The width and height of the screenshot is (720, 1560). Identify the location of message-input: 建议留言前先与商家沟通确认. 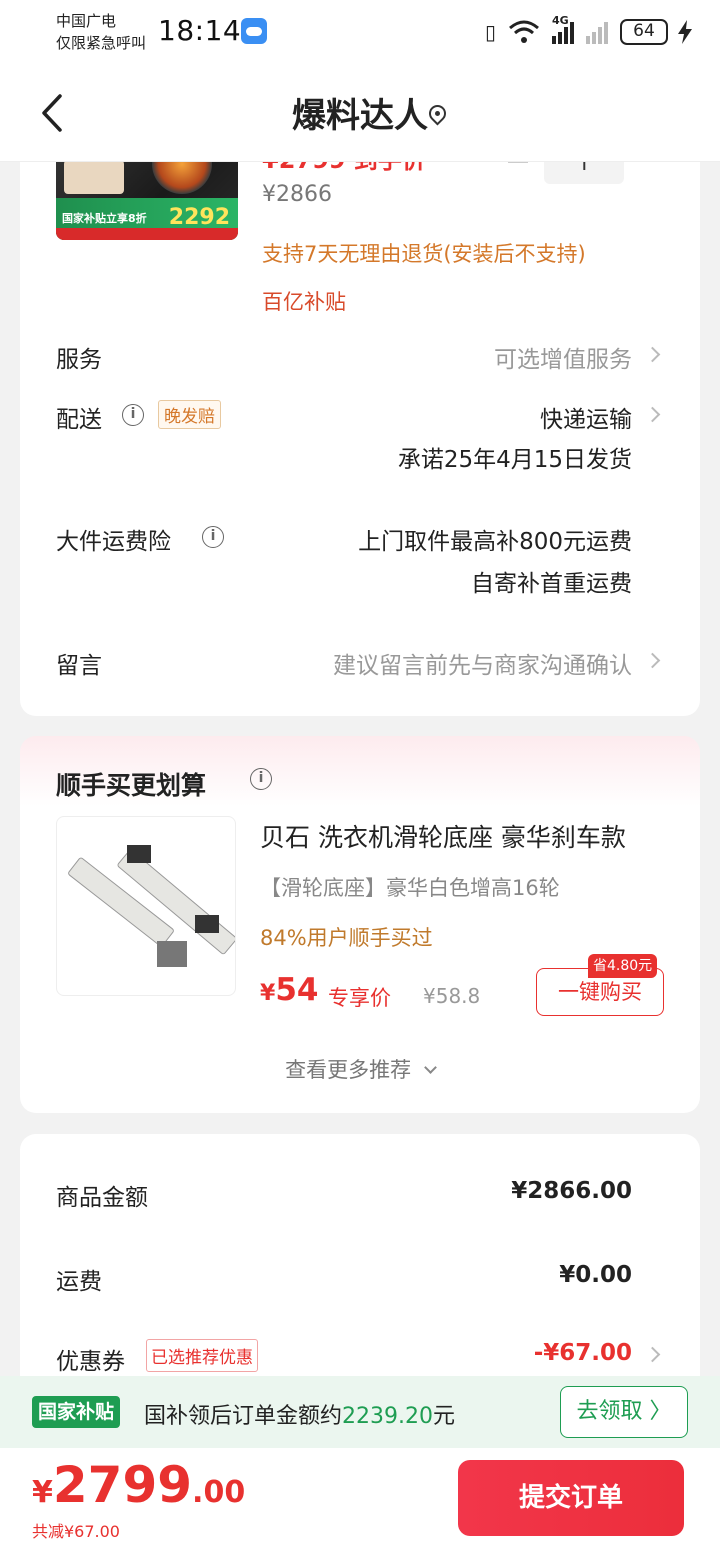
(482, 663).